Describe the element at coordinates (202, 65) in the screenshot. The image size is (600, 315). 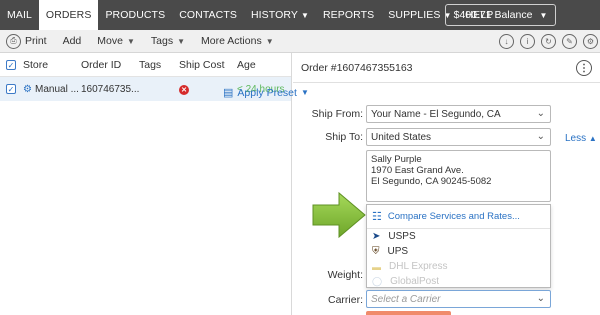
I see `column-ship-cost: Ship Cost` at that location.